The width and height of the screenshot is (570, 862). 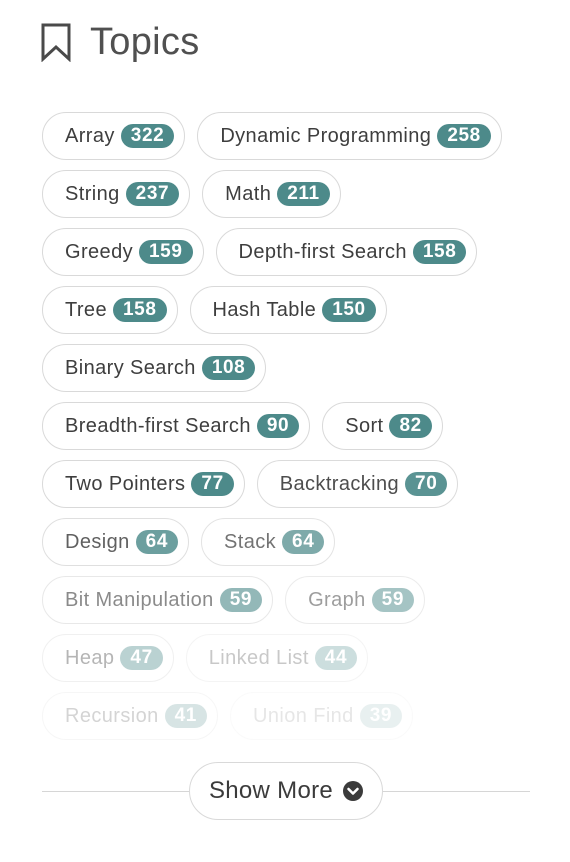 I want to click on topic-row: Greedy 159 Depth-first Search 158, so click(x=292, y=252).